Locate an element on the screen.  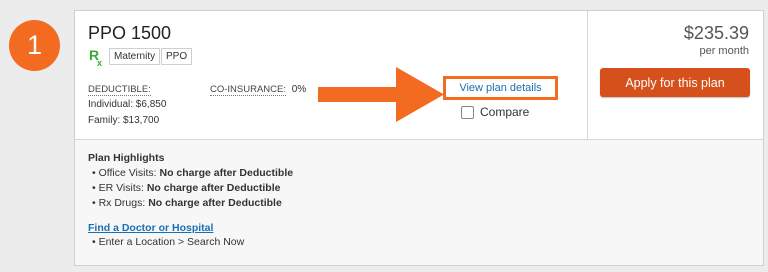
deductible-individual: Individual: $6,850 is located at coordinates (127, 104).